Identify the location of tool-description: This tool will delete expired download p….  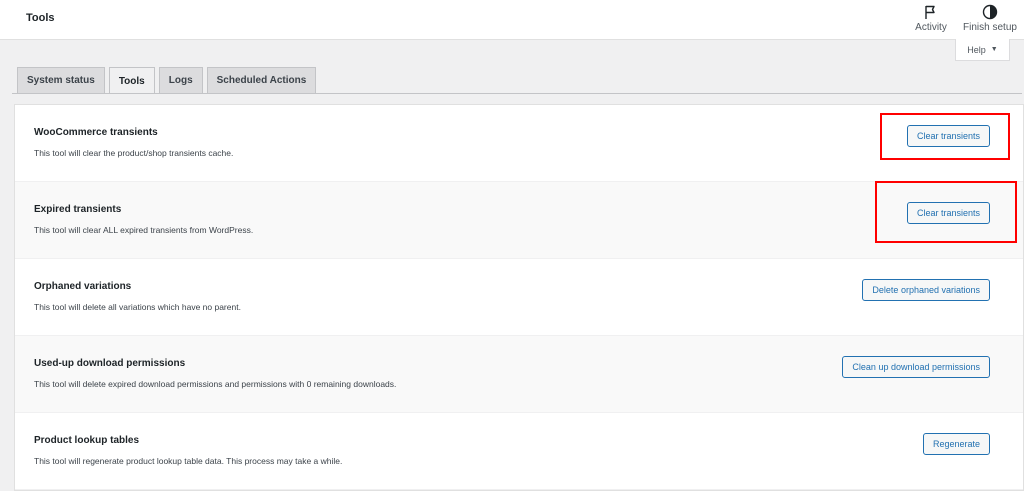
(215, 384).